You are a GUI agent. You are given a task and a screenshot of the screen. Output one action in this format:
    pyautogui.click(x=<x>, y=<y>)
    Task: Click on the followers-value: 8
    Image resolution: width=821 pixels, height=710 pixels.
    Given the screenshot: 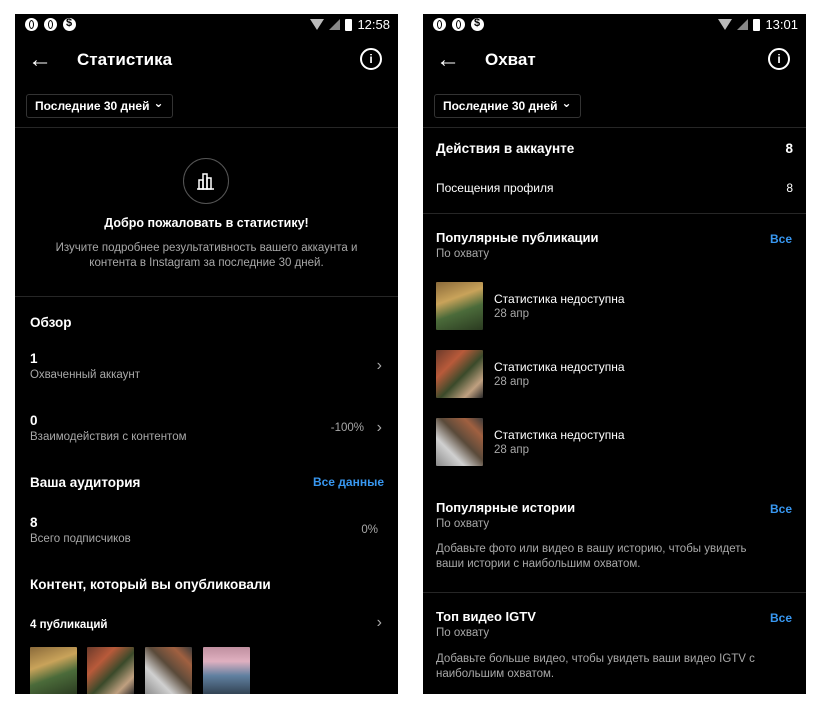 What is the action you would take?
    pyautogui.click(x=34, y=522)
    